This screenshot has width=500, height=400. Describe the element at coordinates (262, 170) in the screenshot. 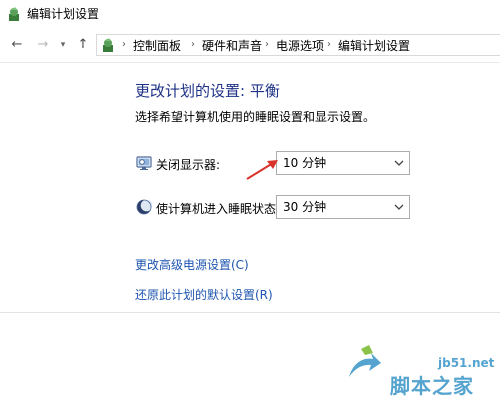

I see `annotation-arrow-icon` at that location.